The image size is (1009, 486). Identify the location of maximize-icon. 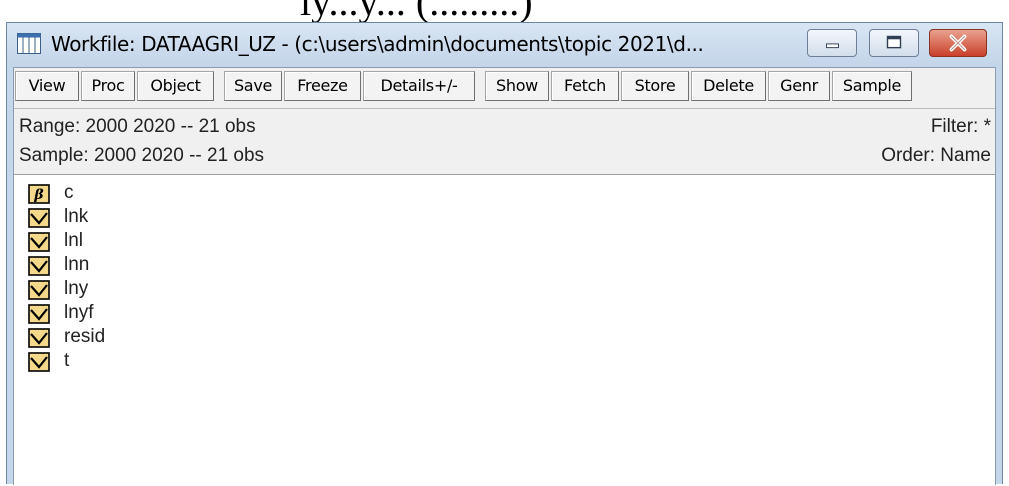
(894, 42).